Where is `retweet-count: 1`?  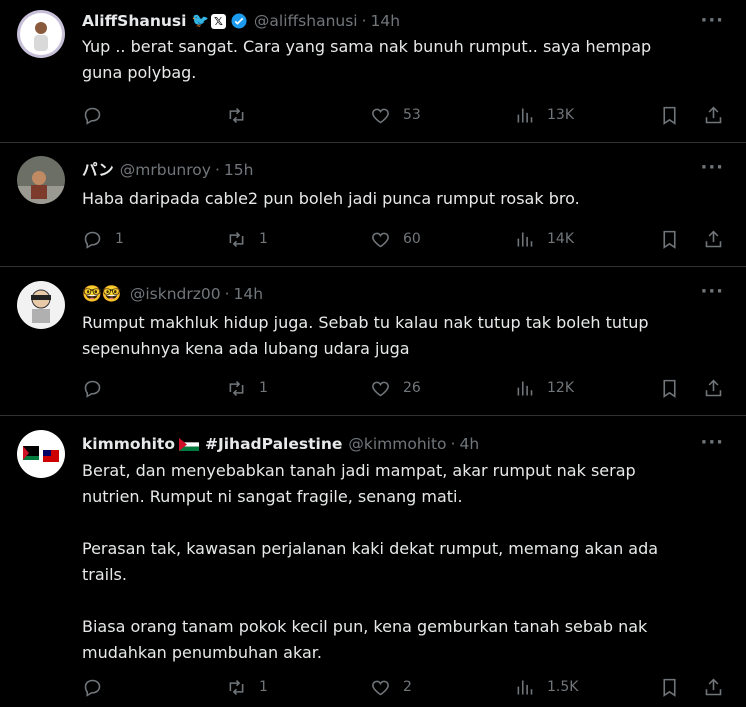
retweet-count: 1 is located at coordinates (263, 687).